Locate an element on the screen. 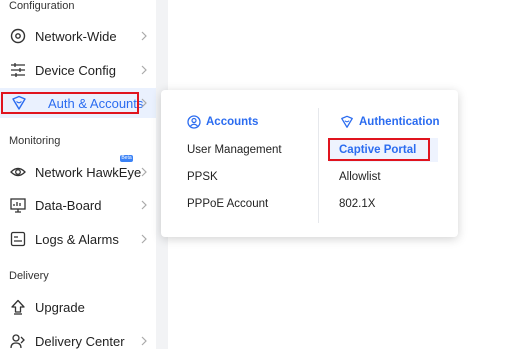 The height and width of the screenshot is (356, 529). beta-badge: Beta is located at coordinates (126, 158).